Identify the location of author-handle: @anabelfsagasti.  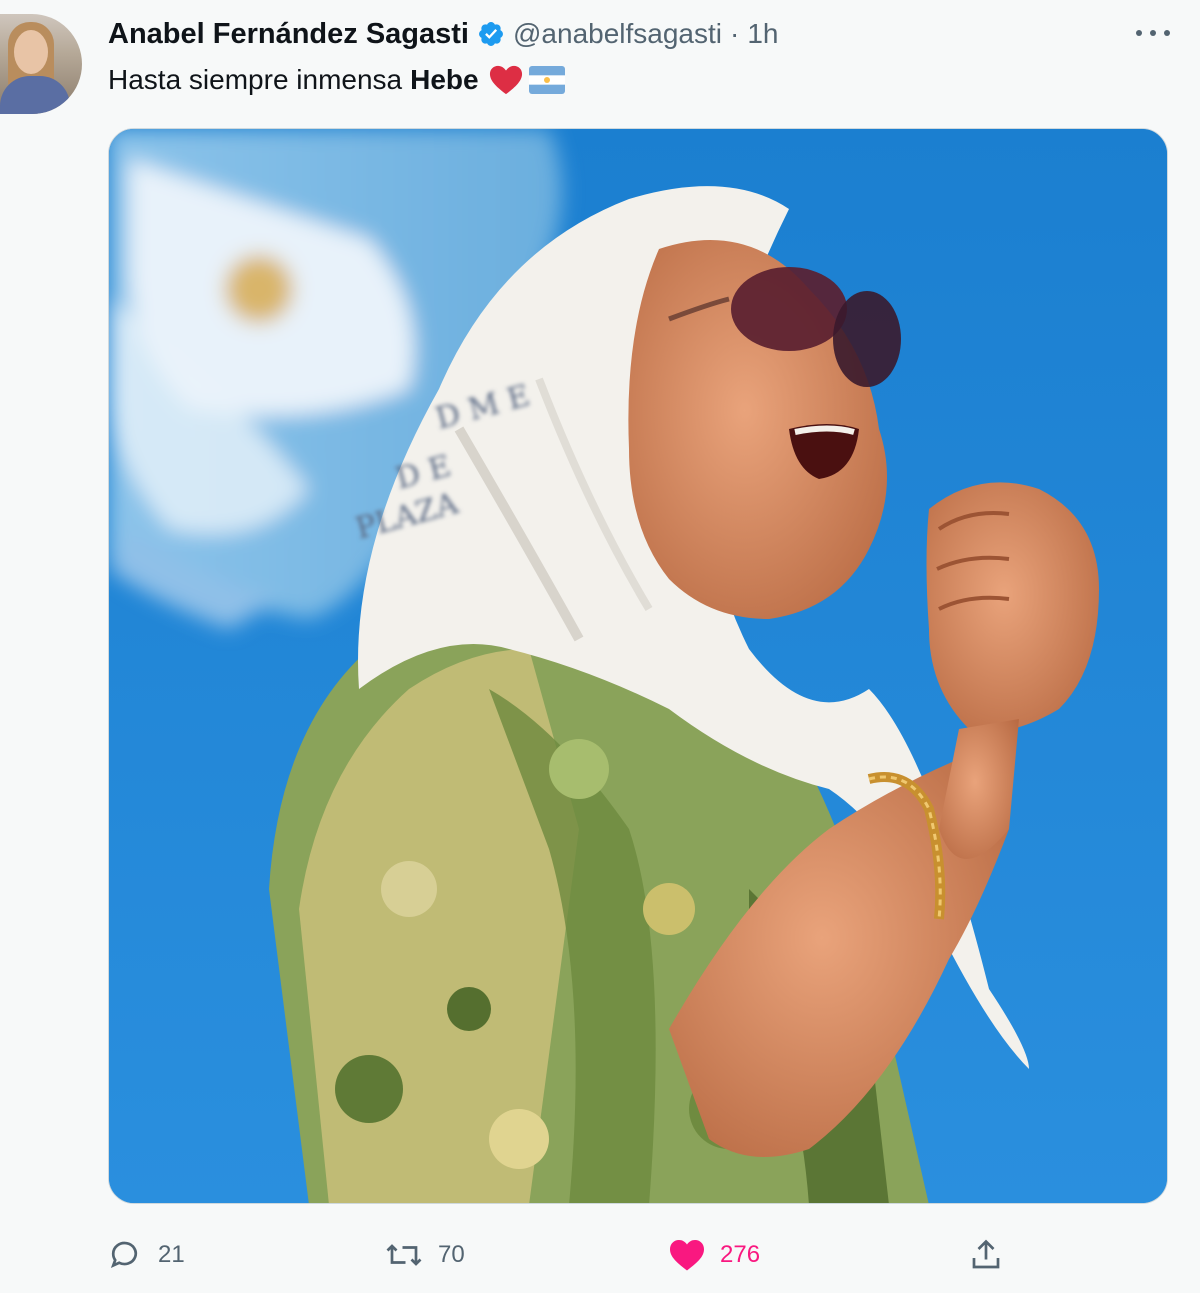
(617, 34).